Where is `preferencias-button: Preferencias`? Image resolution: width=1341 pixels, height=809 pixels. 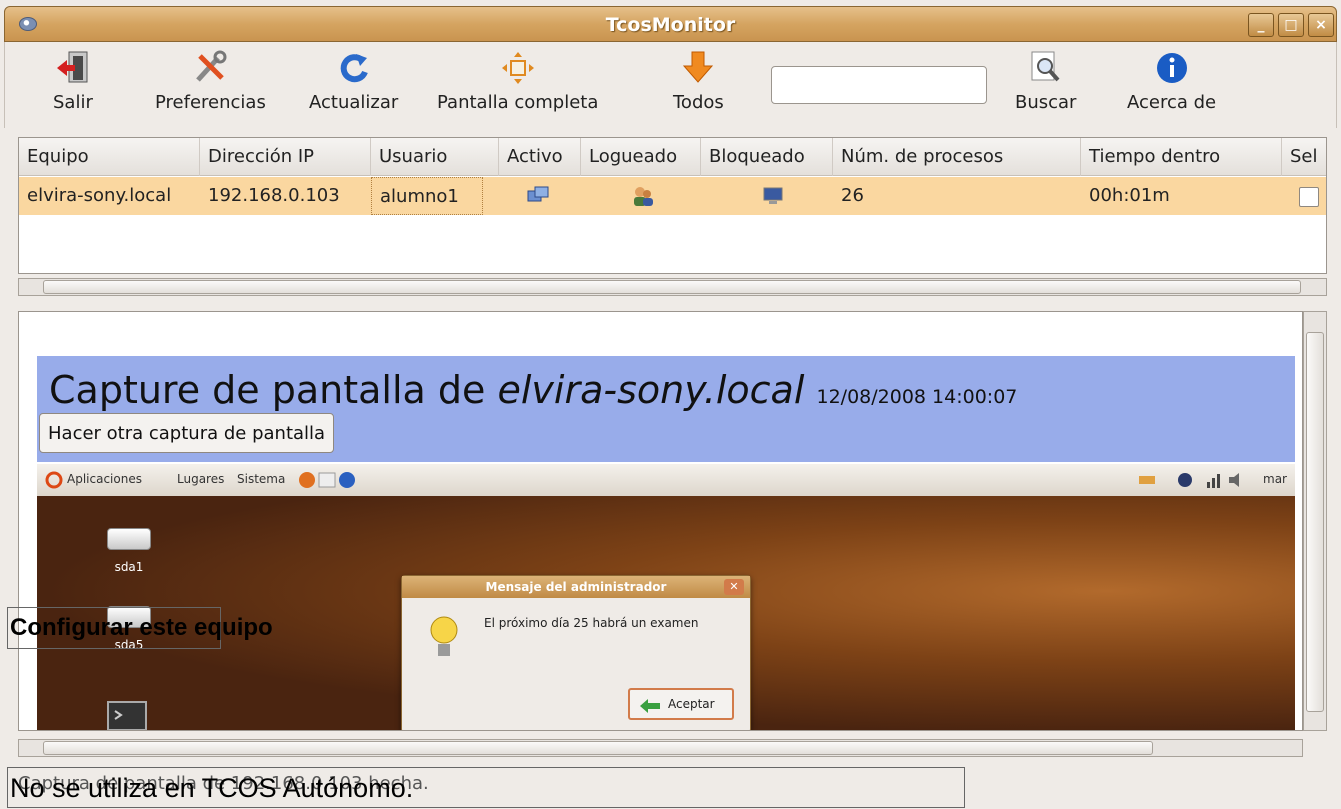 preferencias-button: Preferencias is located at coordinates (210, 81).